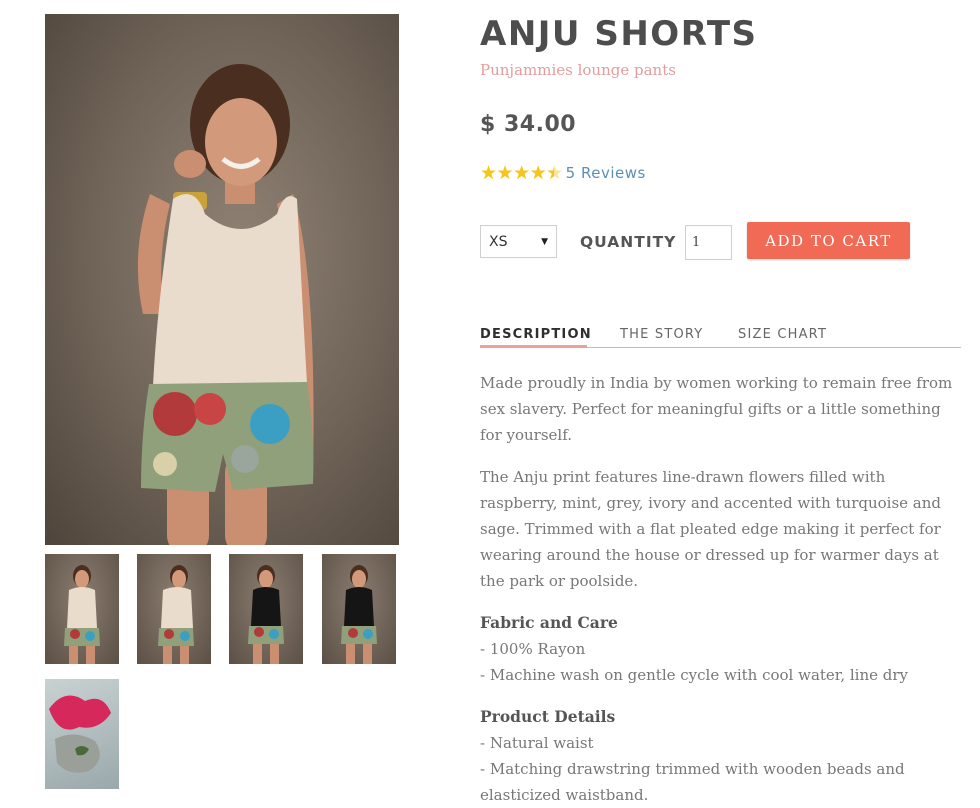  What do you see at coordinates (498, 241) in the screenshot?
I see `size-select-value: XS` at bounding box center [498, 241].